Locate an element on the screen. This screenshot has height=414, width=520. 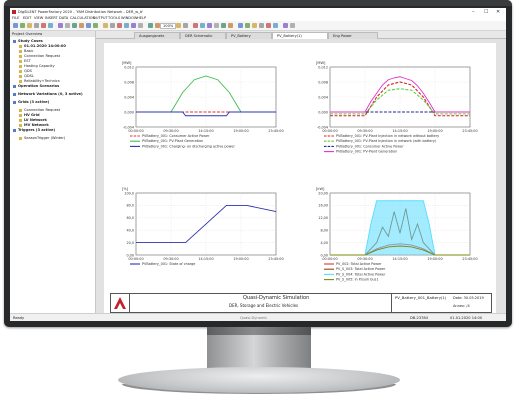
y-tick-label: 20,00 is located at coordinates (323, 193).